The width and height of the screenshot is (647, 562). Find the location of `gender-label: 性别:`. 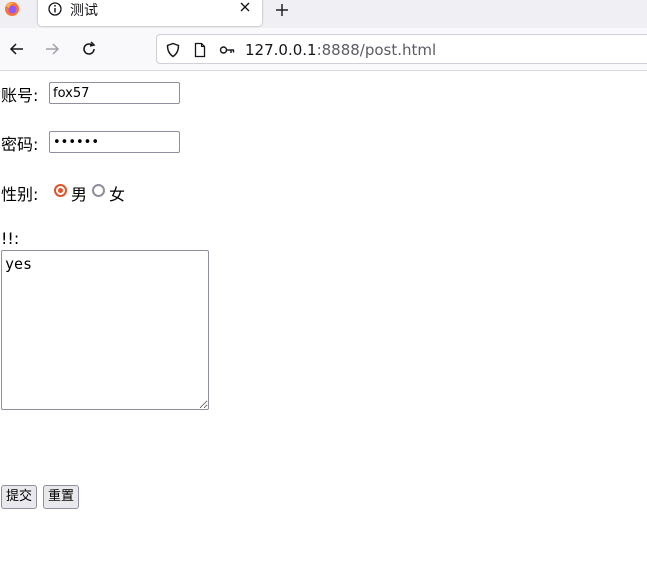

gender-label: 性别: is located at coordinates (20, 194).